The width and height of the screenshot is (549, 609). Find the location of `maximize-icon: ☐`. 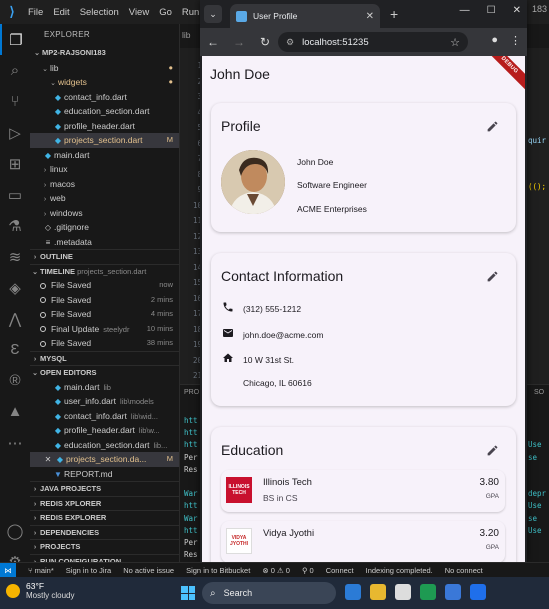

maximize-icon: ☐ is located at coordinates (491, 10).